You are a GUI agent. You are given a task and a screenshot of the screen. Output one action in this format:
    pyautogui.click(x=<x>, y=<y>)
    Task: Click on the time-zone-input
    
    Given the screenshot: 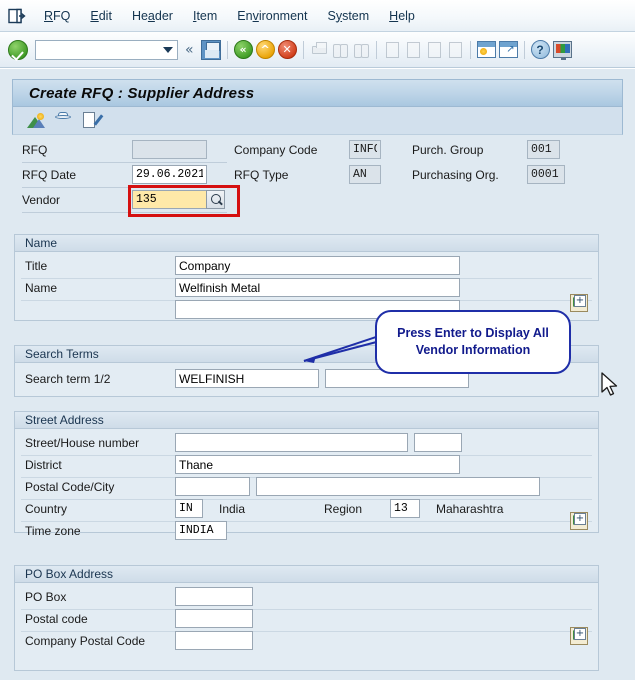 What is the action you would take?
    pyautogui.click(x=201, y=530)
    